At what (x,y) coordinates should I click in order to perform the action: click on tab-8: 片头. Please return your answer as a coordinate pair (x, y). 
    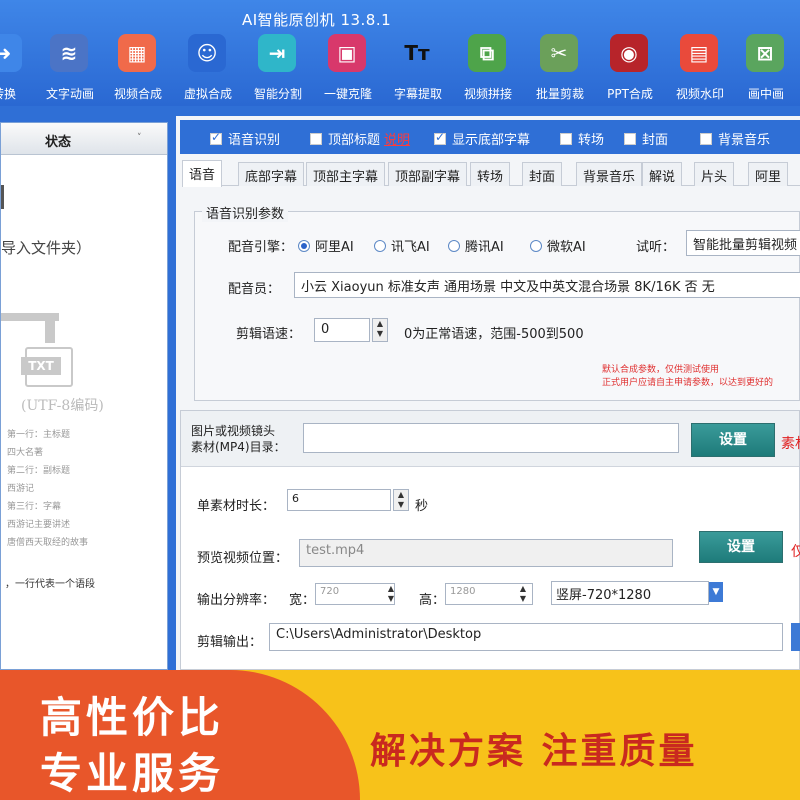
    Looking at the image, I should click on (714, 174).